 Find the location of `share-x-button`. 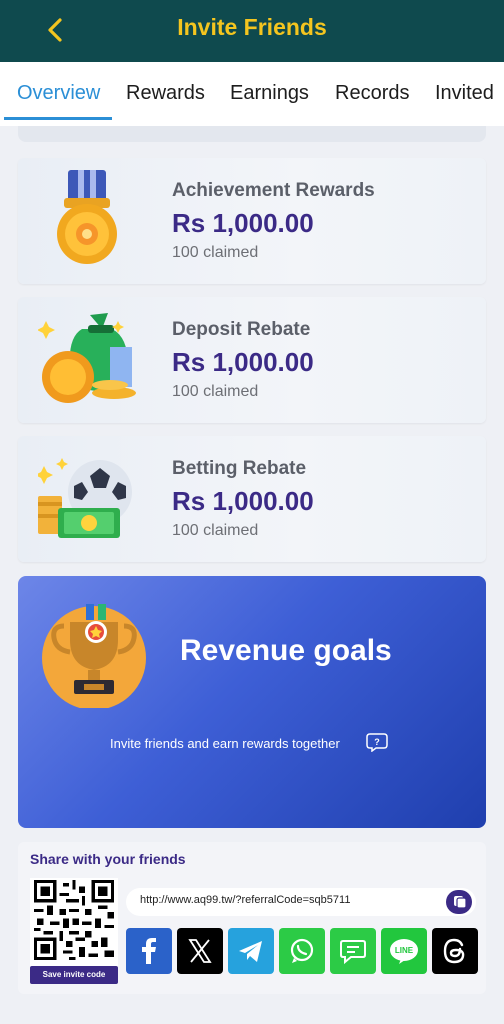

share-x-button is located at coordinates (200, 951).